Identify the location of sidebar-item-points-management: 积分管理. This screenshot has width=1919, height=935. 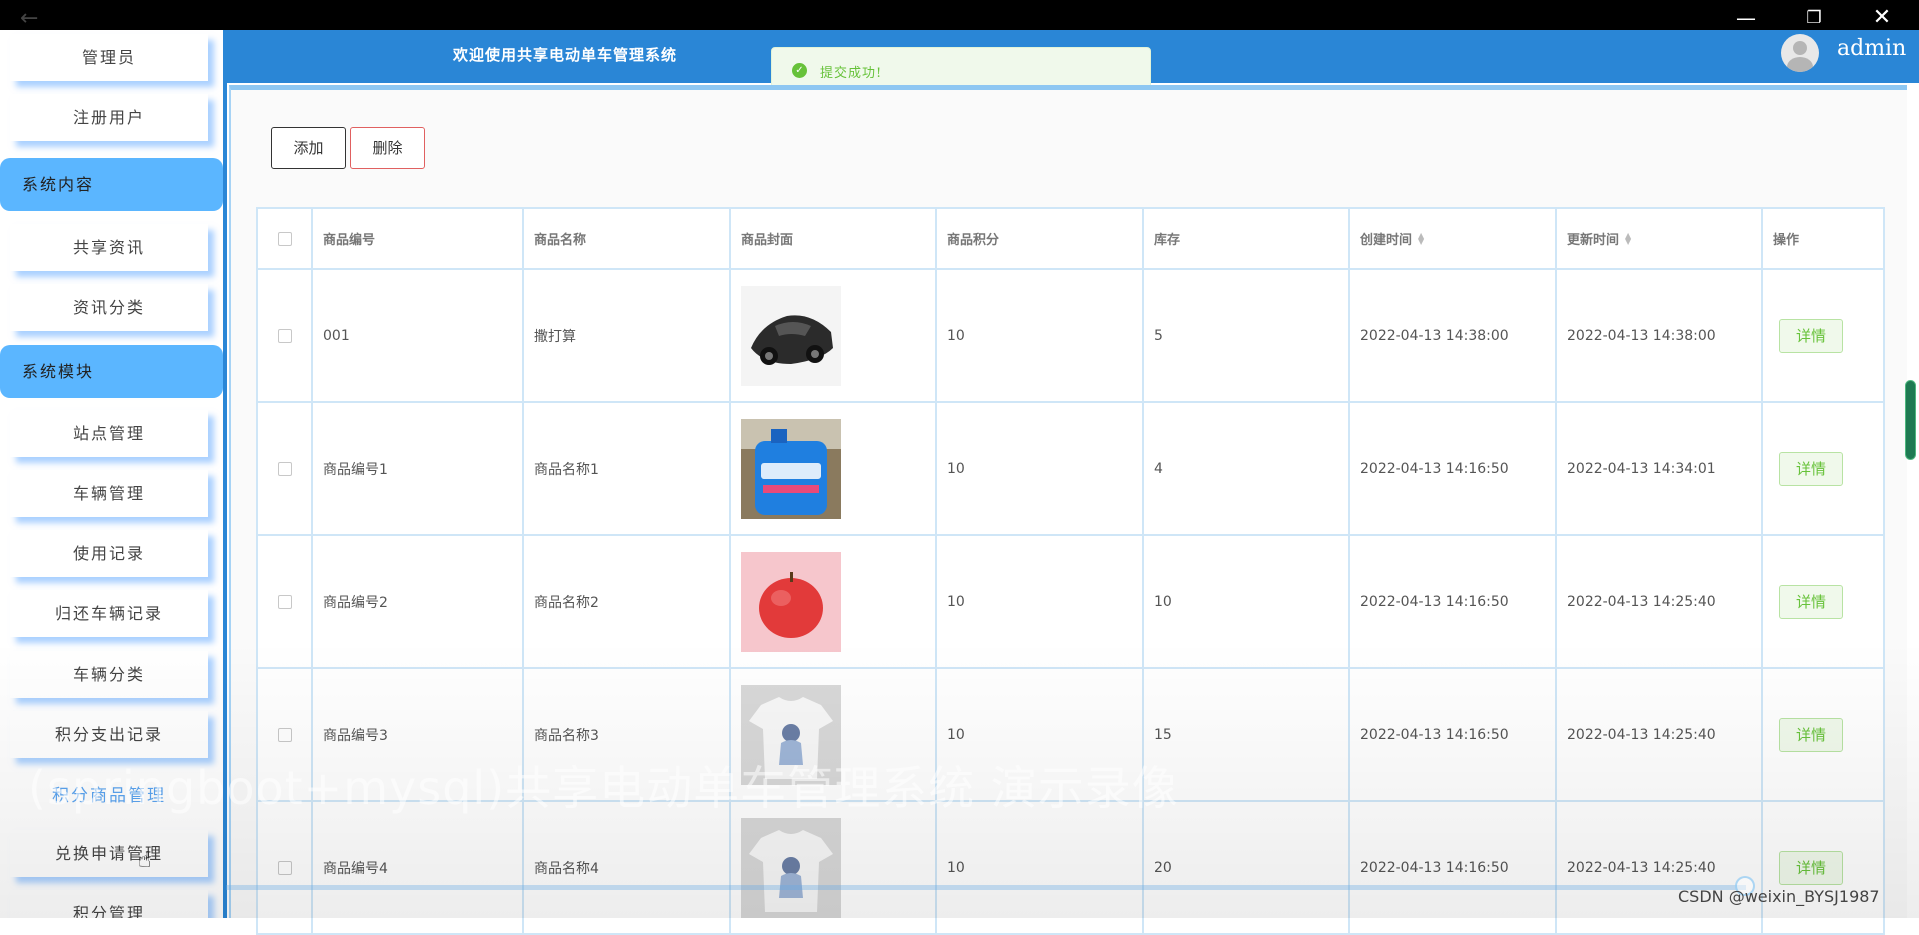
(109, 904).